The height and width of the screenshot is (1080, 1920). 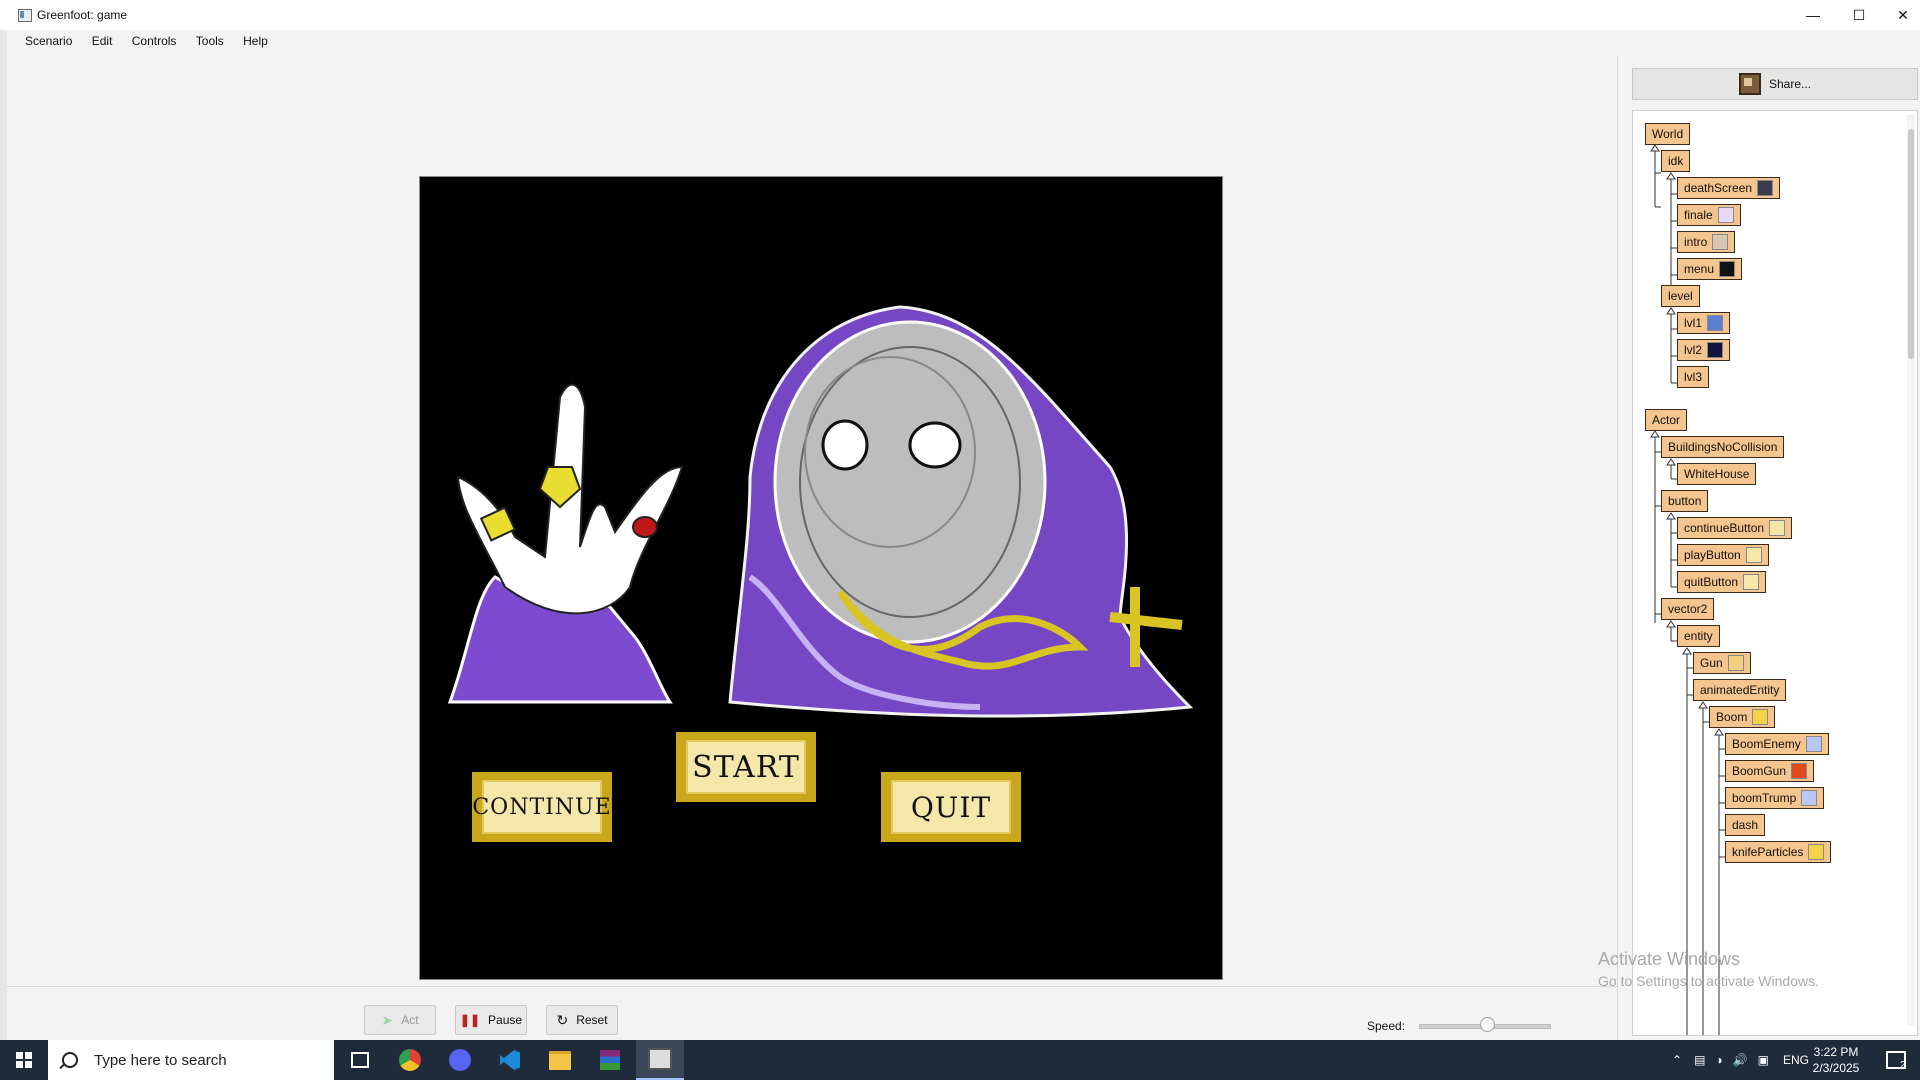 I want to click on chrome-icon, so click(x=410, y=1060).